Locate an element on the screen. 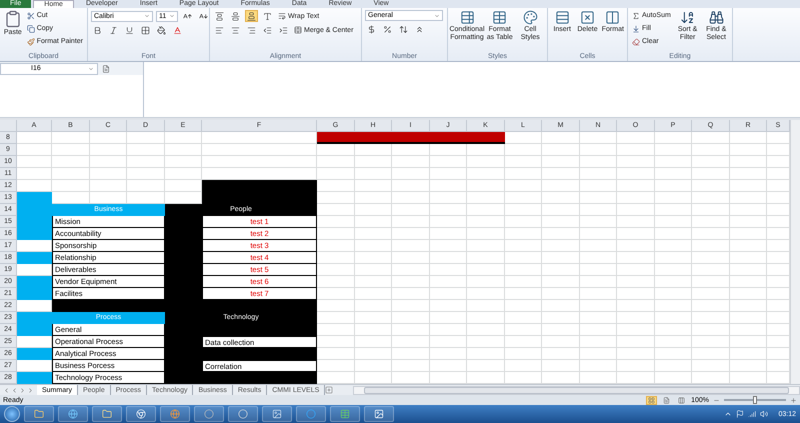  borders-button is located at coordinates (145, 30).